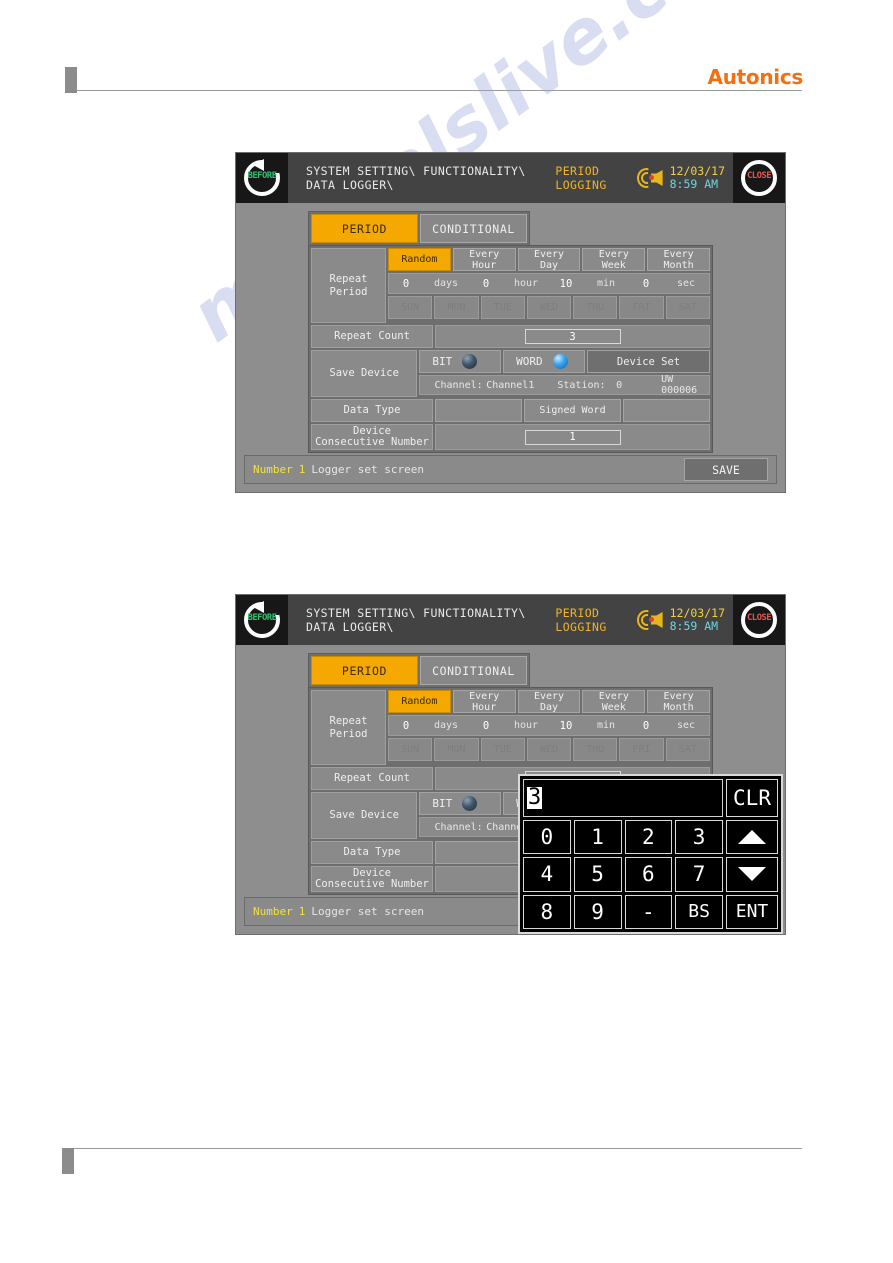  What do you see at coordinates (595, 749) in the screenshot?
I see `weekday-thu-2: THU` at bounding box center [595, 749].